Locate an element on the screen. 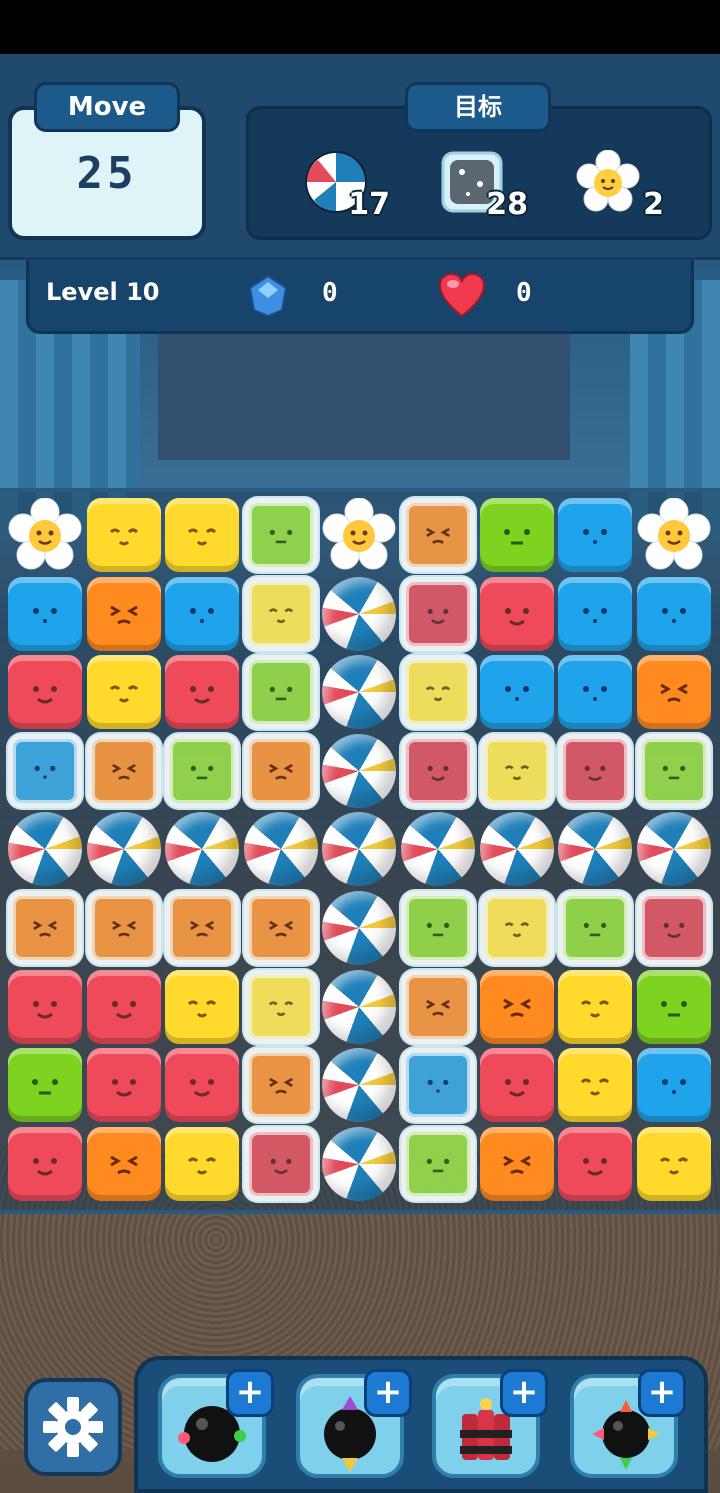  add-booster-spike-button: + is located at coordinates (662, 1393).